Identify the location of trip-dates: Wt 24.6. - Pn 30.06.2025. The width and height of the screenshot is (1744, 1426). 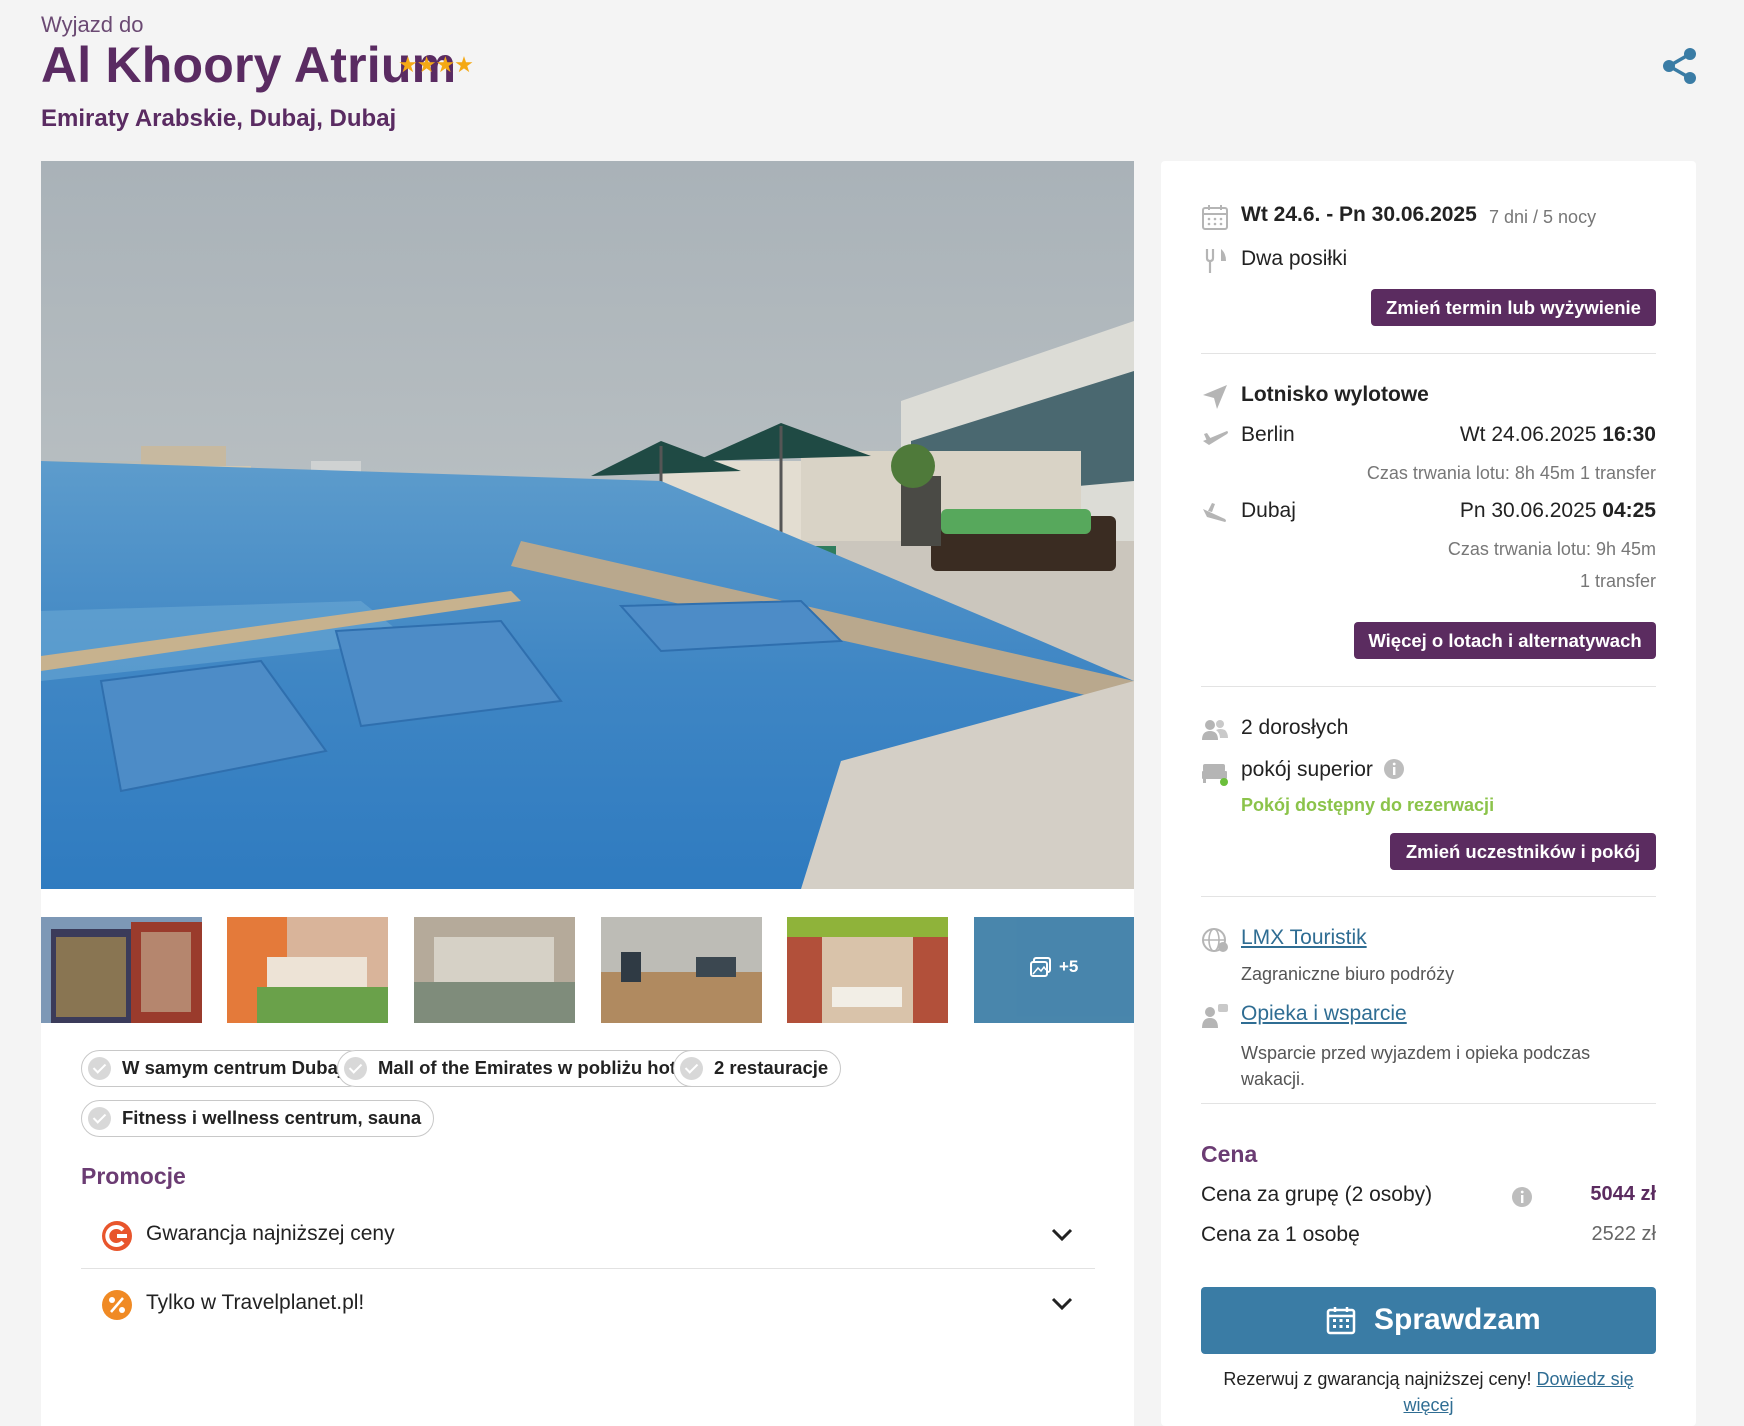
(1359, 214).